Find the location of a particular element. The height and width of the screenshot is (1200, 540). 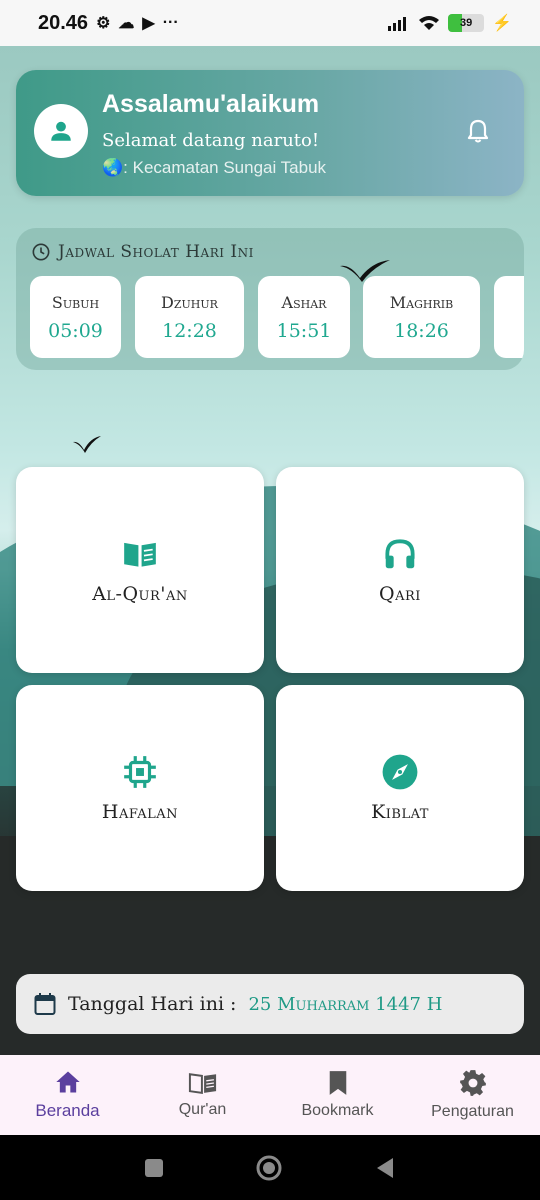

qari-menu-card: Qari is located at coordinates (400, 570).